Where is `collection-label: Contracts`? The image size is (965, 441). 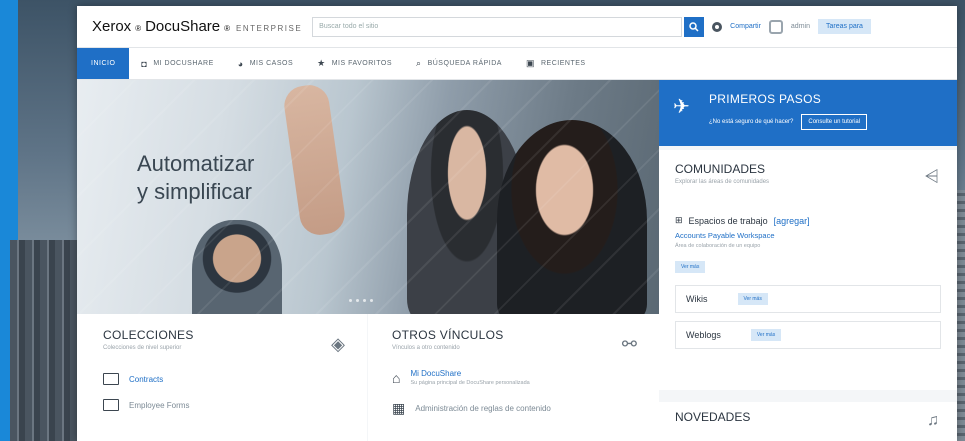 collection-label: Contracts is located at coordinates (146, 379).